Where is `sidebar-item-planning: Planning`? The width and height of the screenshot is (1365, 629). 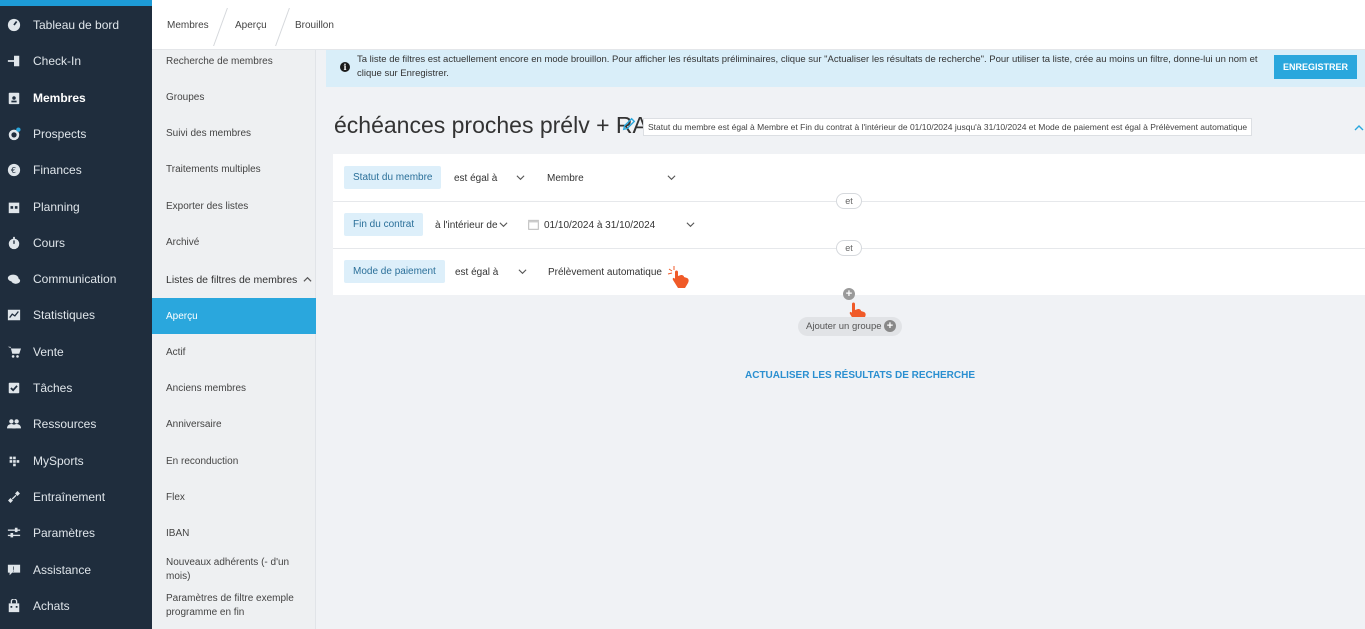
sidebar-item-planning: Planning is located at coordinates (76, 207).